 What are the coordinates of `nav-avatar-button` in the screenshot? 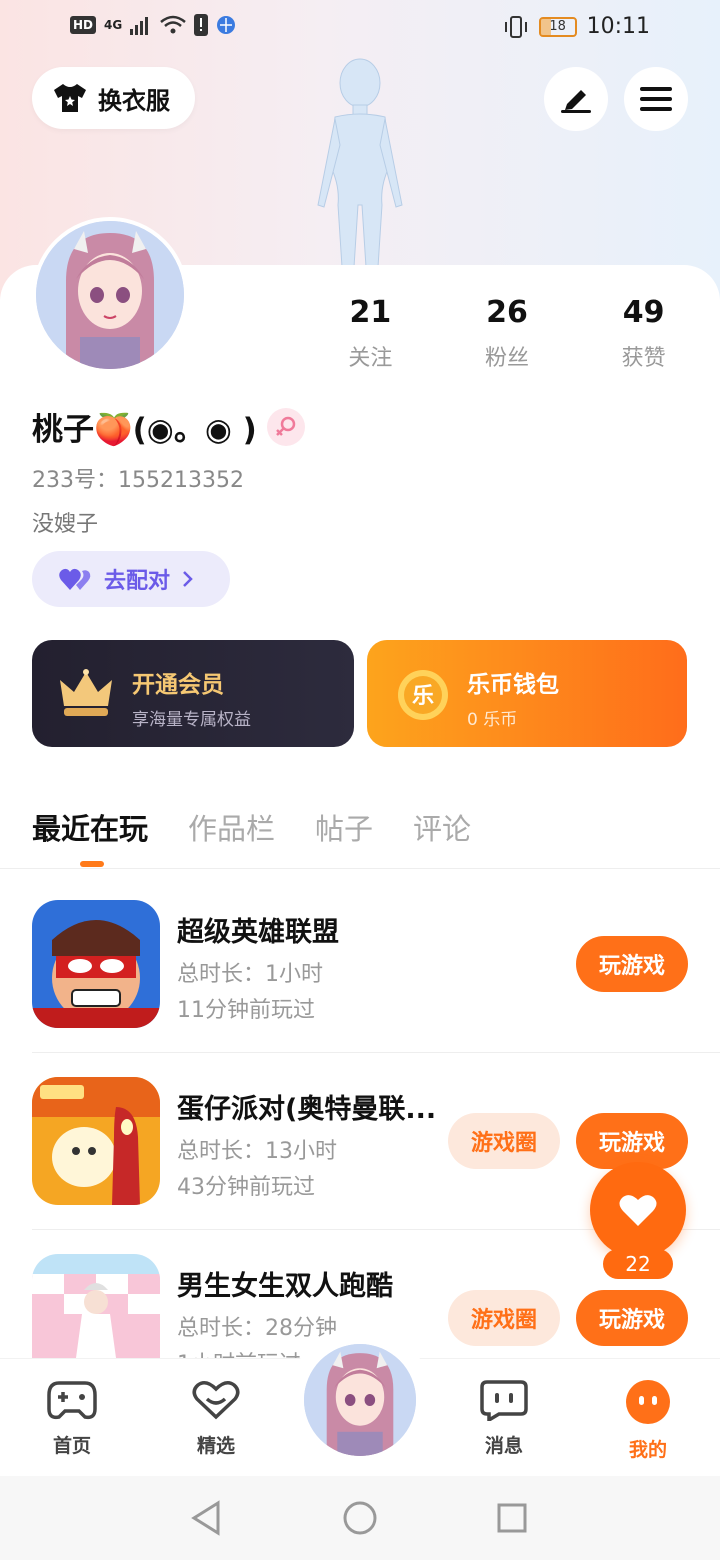 It's located at (360, 1400).